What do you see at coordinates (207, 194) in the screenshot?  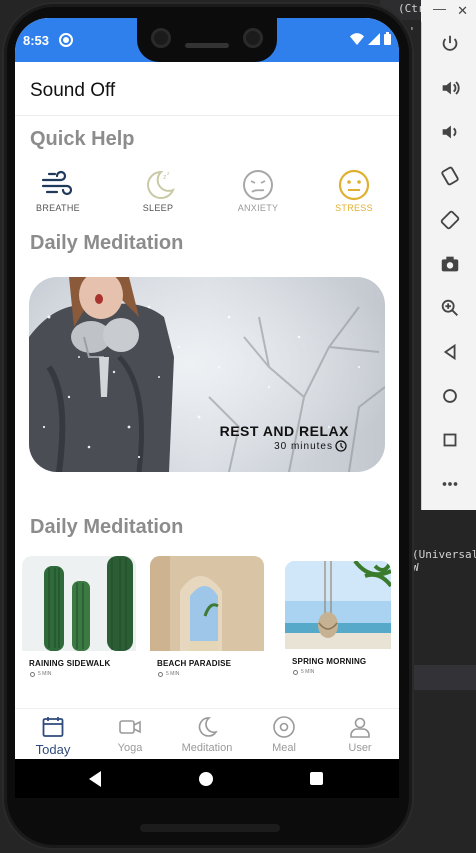 I see `quick-help-row: BREATHE z z SLEEP ANXIETY STRESS` at bounding box center [207, 194].